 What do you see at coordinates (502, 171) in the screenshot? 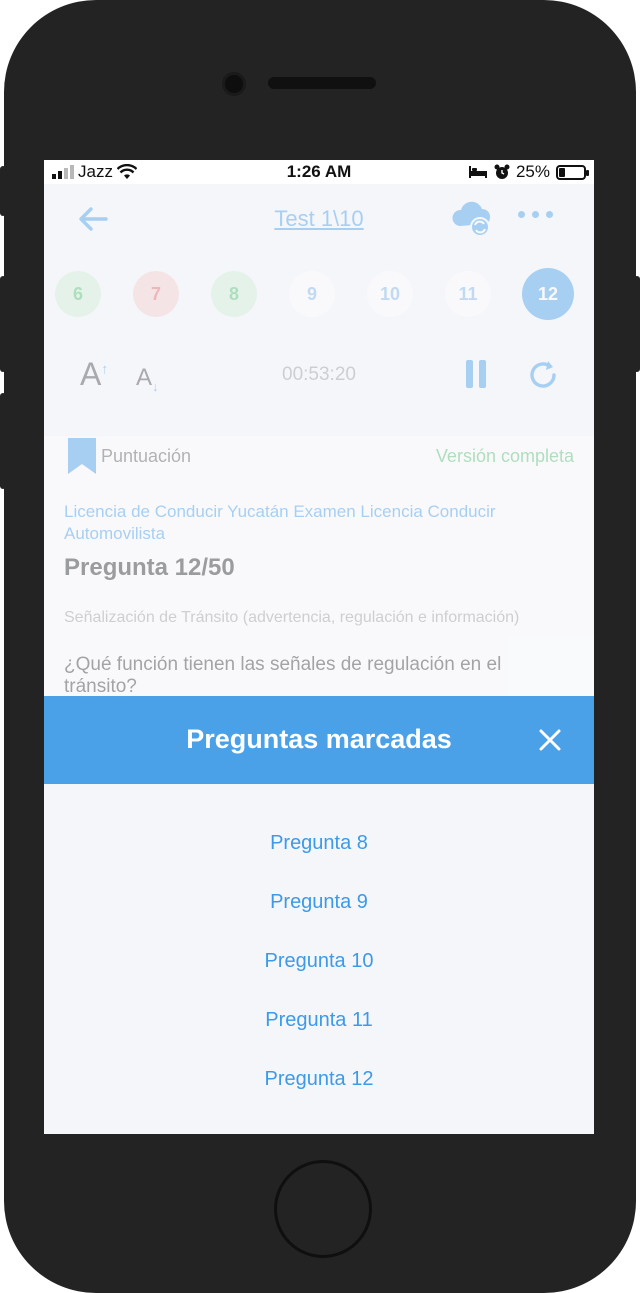
I see `alarm-icon` at bounding box center [502, 171].